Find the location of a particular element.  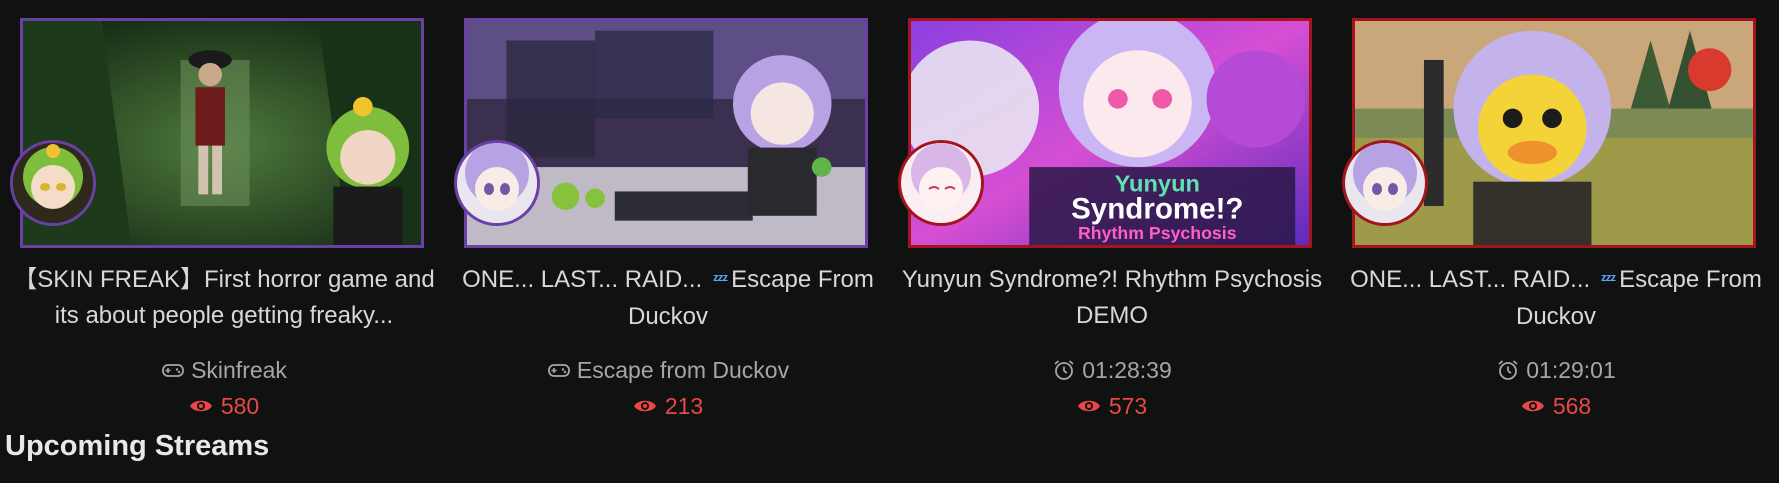

viewer-count-value: 573 is located at coordinates (1128, 406).